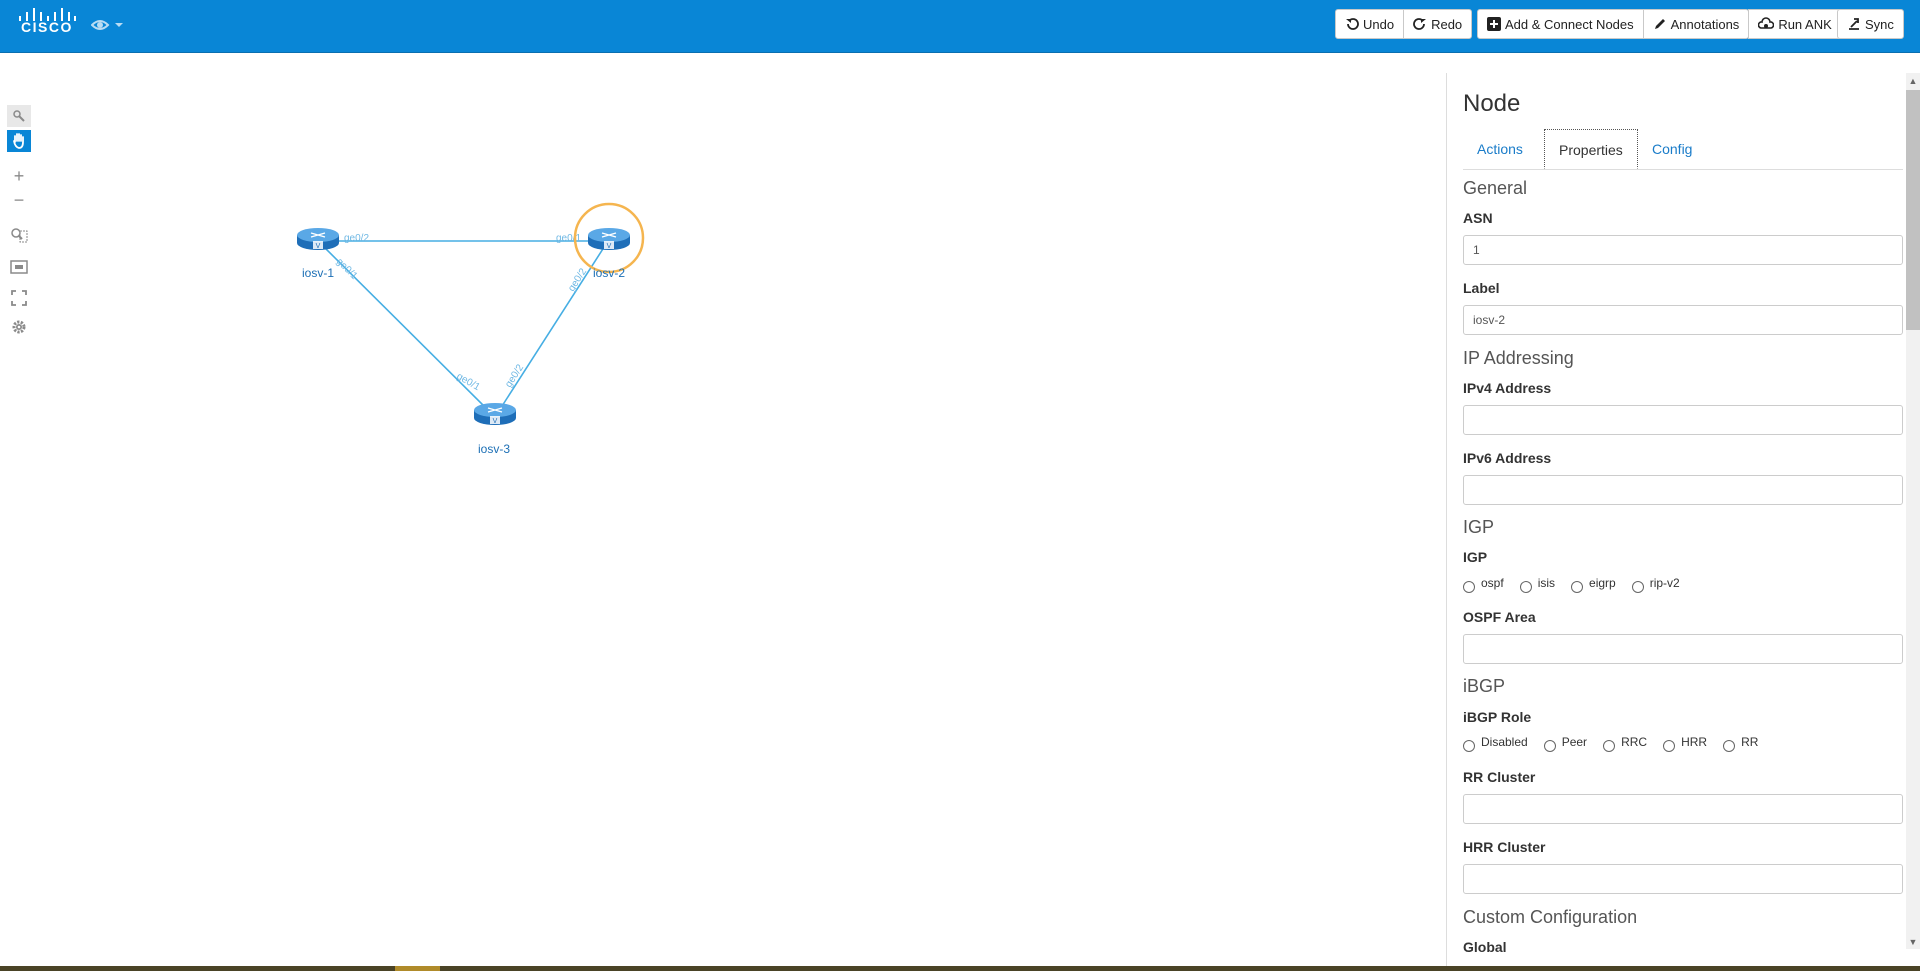 The image size is (1920, 971). What do you see at coordinates (1518, 358) in the screenshot?
I see `section-ip-title: IP Addressing` at bounding box center [1518, 358].